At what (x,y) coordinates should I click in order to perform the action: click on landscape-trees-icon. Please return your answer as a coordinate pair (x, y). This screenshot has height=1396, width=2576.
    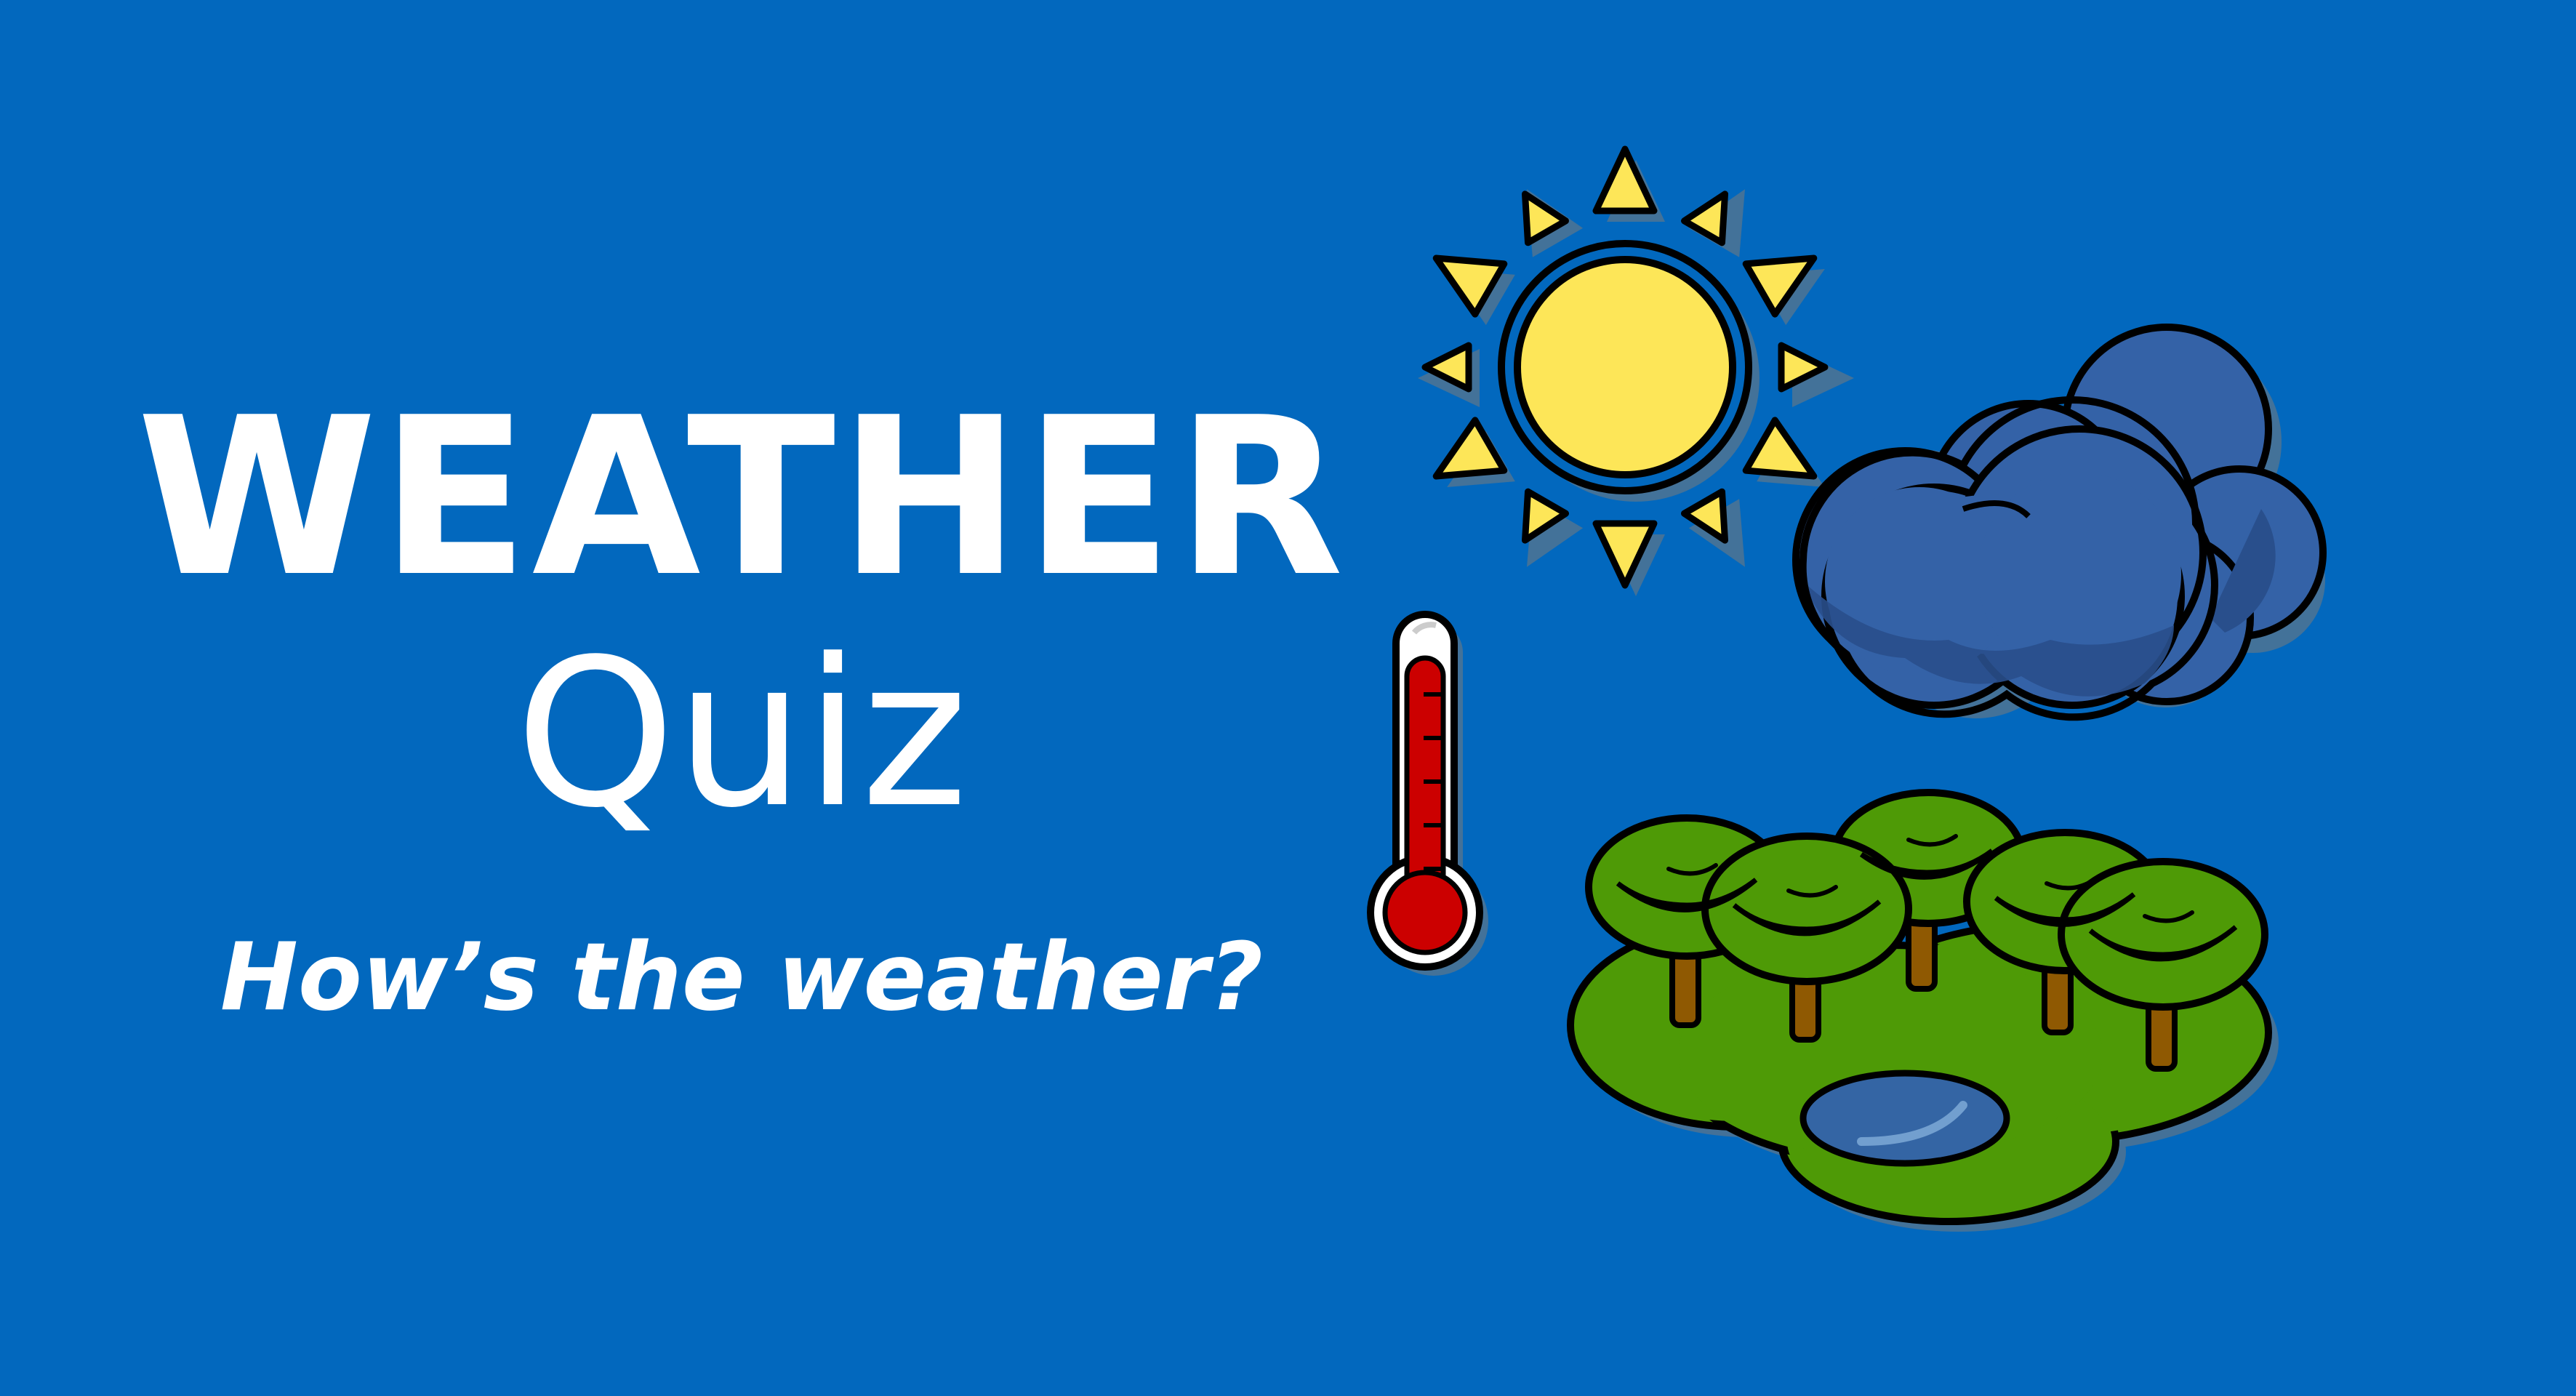
    Looking at the image, I should click on (1923, 1010).